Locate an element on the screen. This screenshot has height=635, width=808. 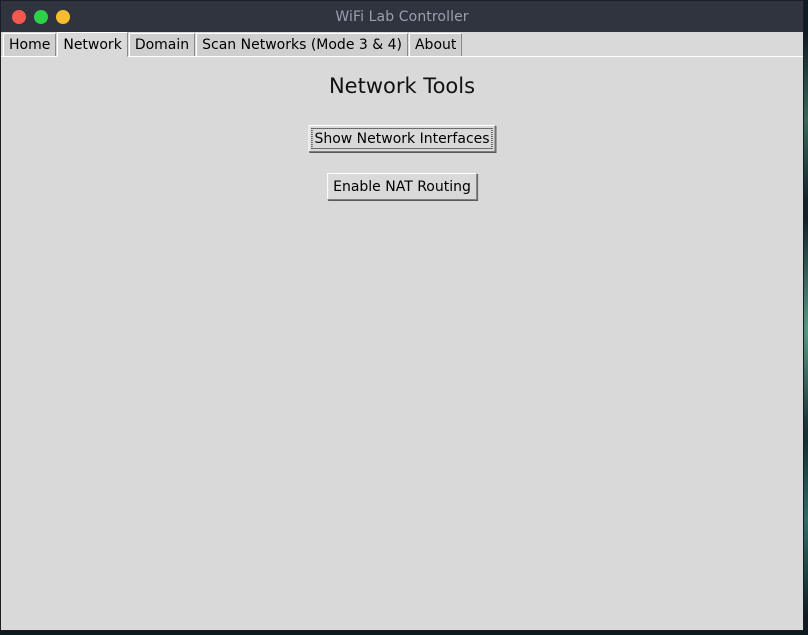
close-window-button is located at coordinates (19, 17).